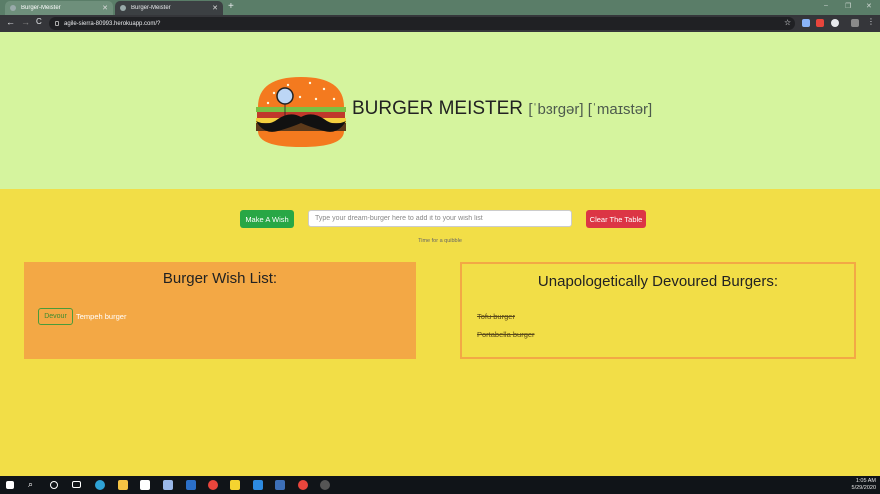  I want to click on edge-icon, so click(100, 485).